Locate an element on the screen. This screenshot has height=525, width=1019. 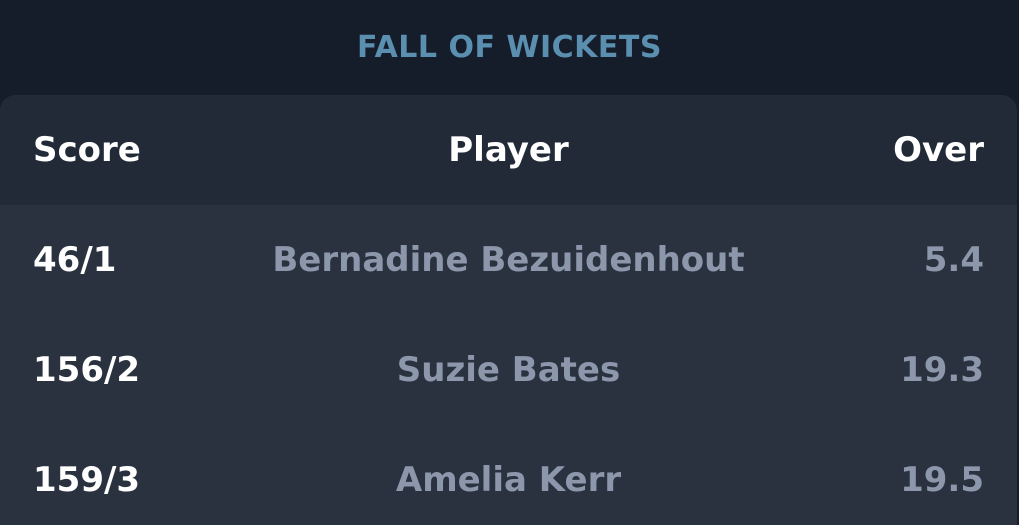
row-over: 19.3 is located at coordinates (942, 370).